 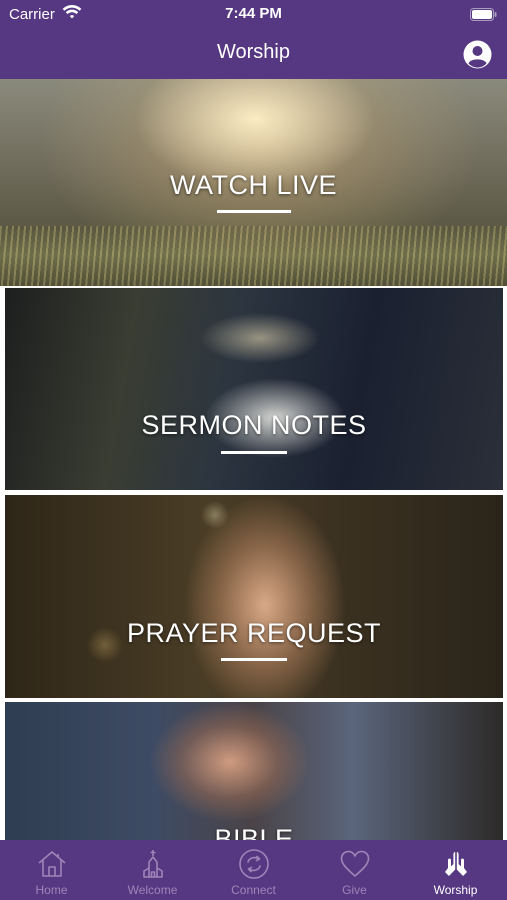 What do you see at coordinates (253, 864) in the screenshot?
I see `connect-icon` at bounding box center [253, 864].